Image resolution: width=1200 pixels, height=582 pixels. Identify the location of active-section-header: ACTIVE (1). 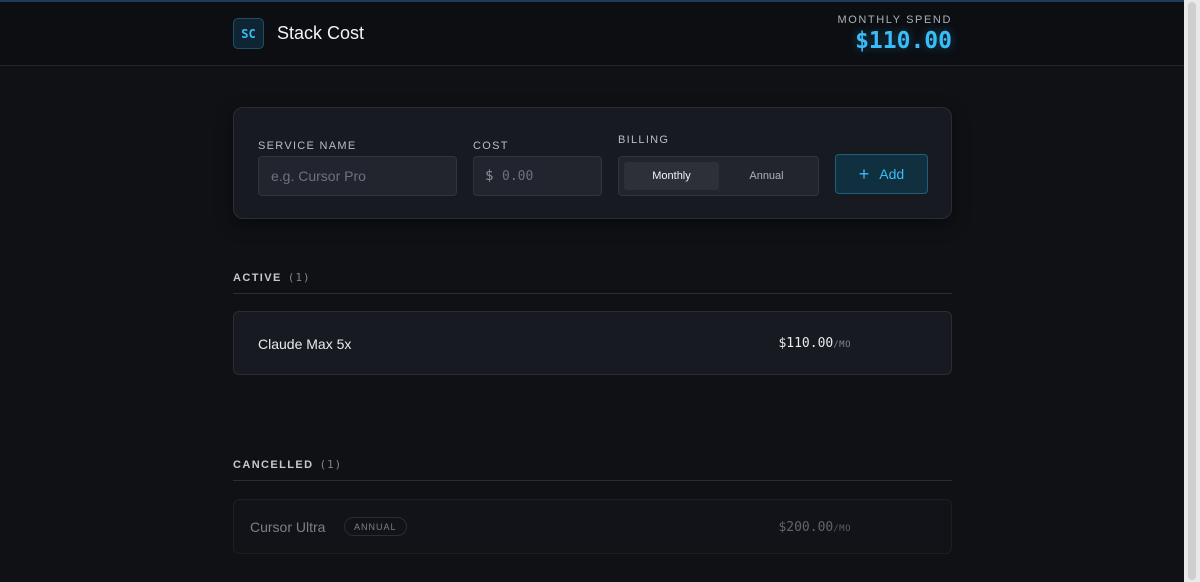
(272, 277).